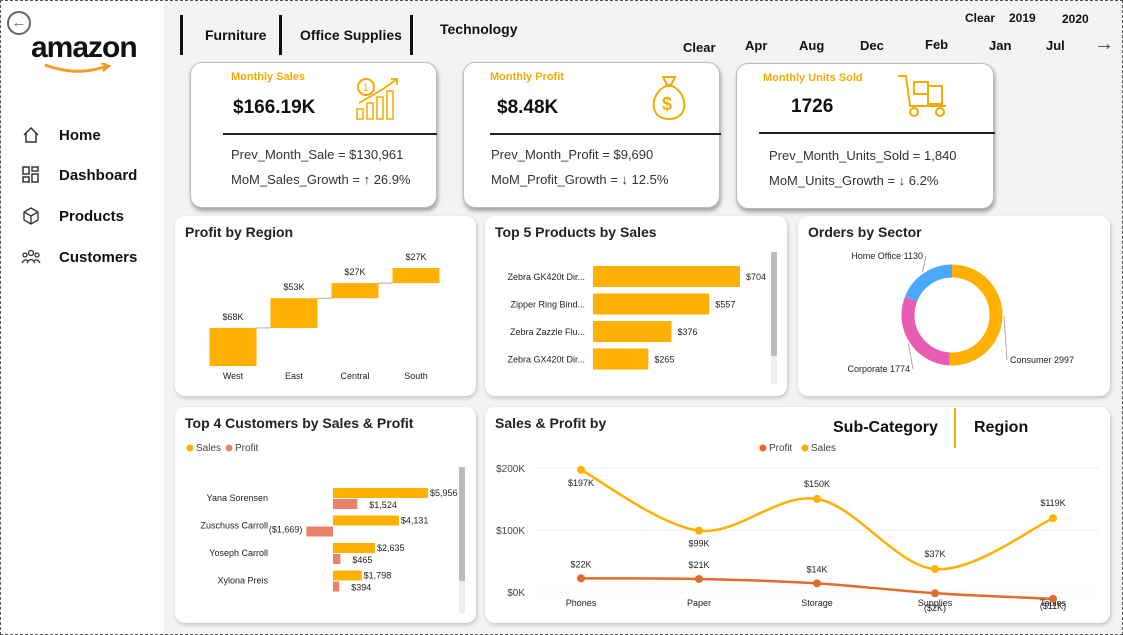 The height and width of the screenshot is (635, 1123). Describe the element at coordinates (699, 603) in the screenshot. I see `x-tick-label: Paper` at that location.